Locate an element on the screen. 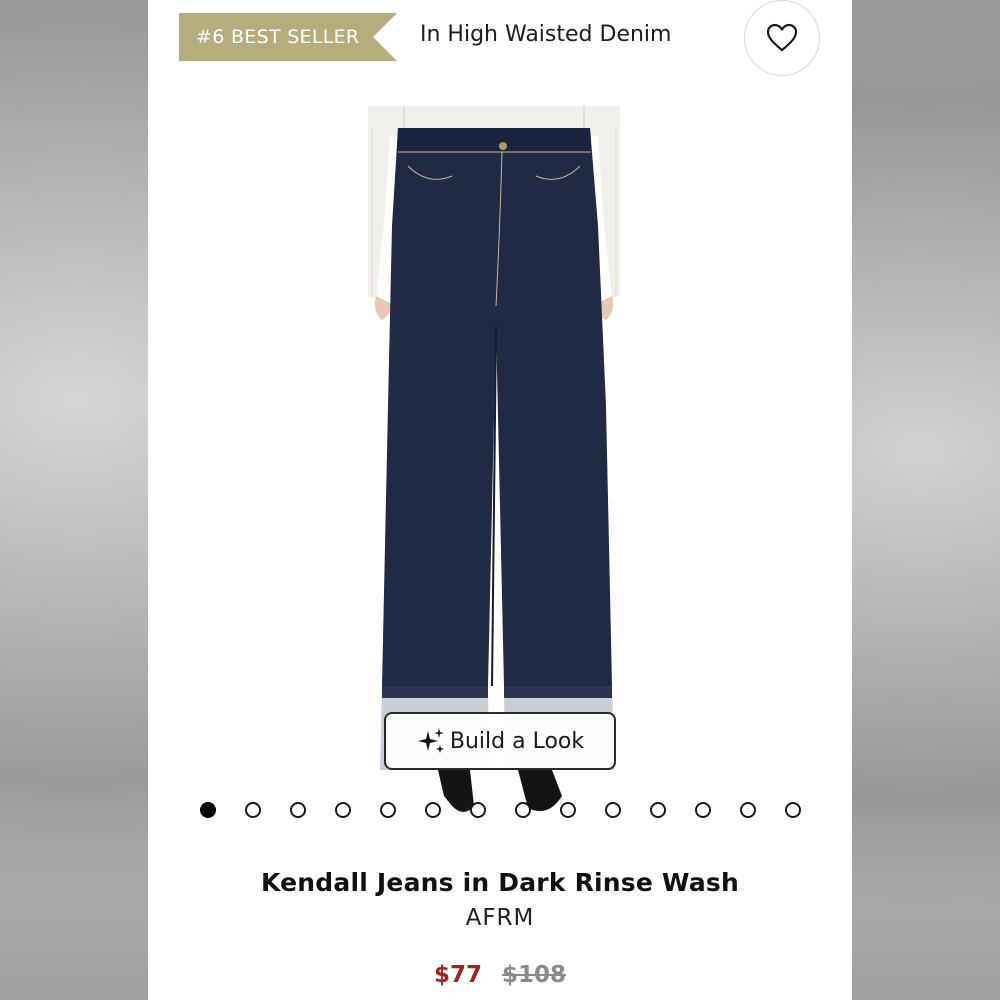 This screenshot has height=1000, width=1000. carousel-pagination is located at coordinates (500, 812).